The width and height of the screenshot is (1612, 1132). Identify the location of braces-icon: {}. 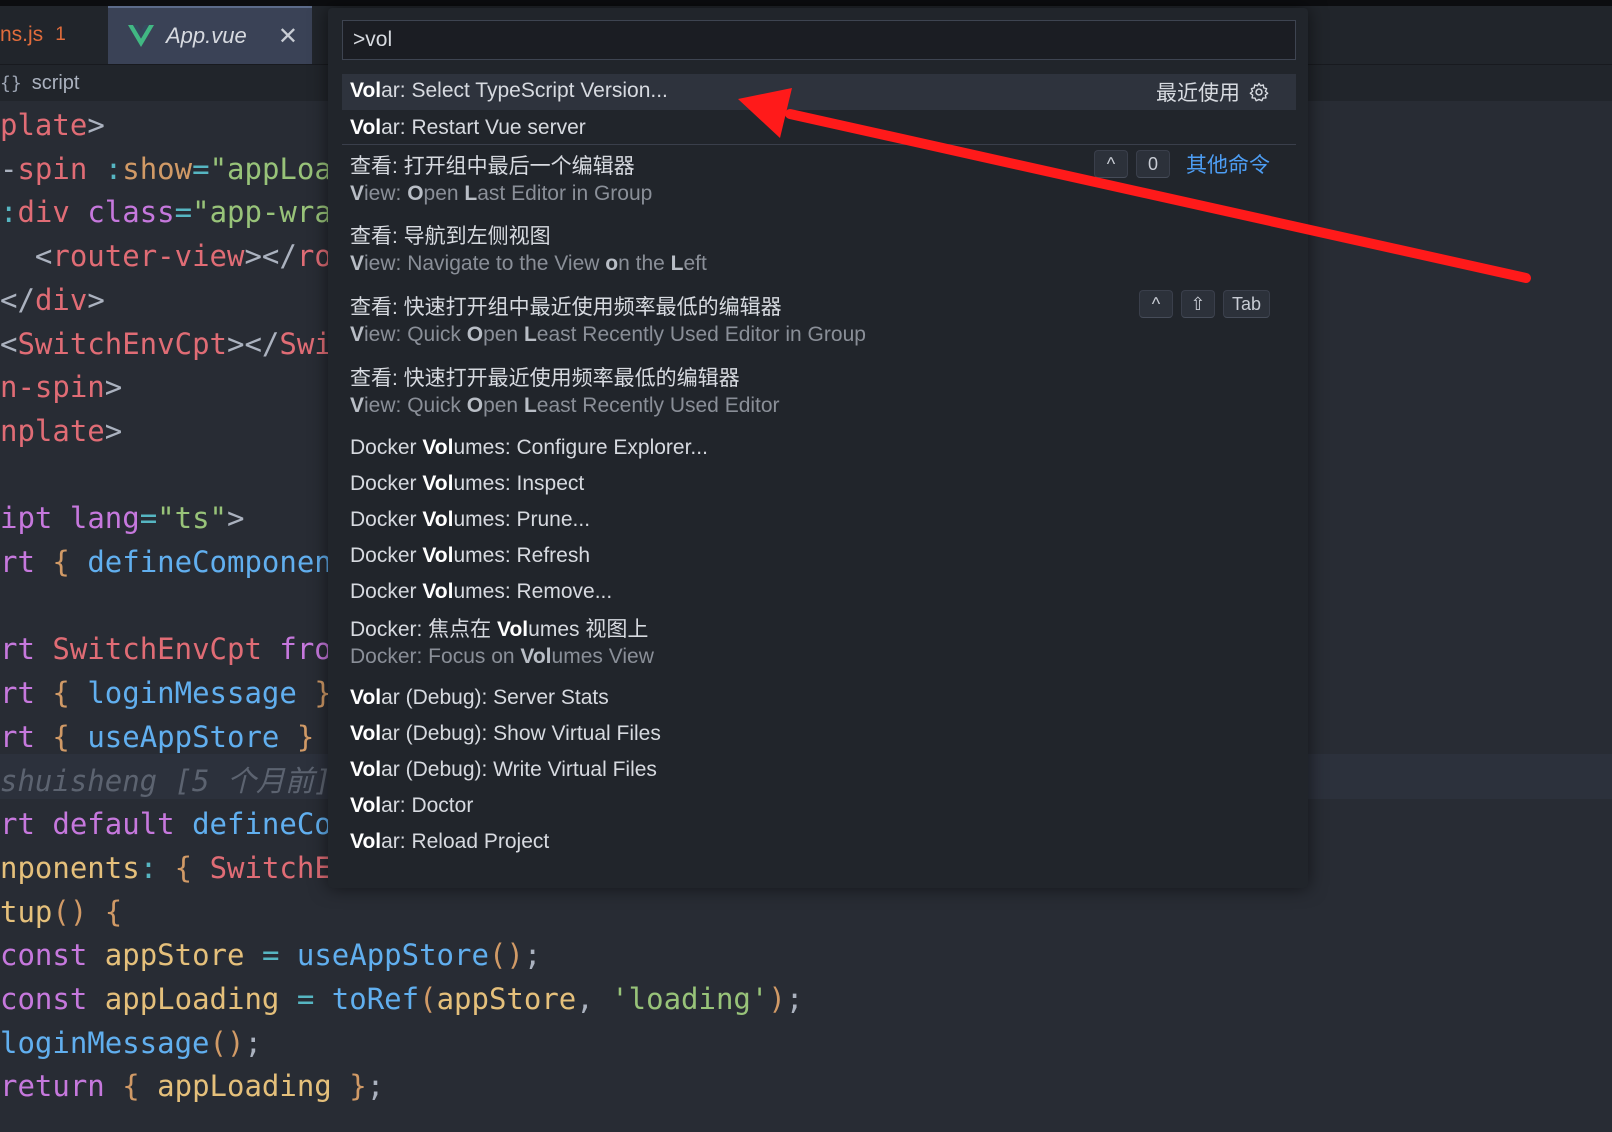
(11, 83).